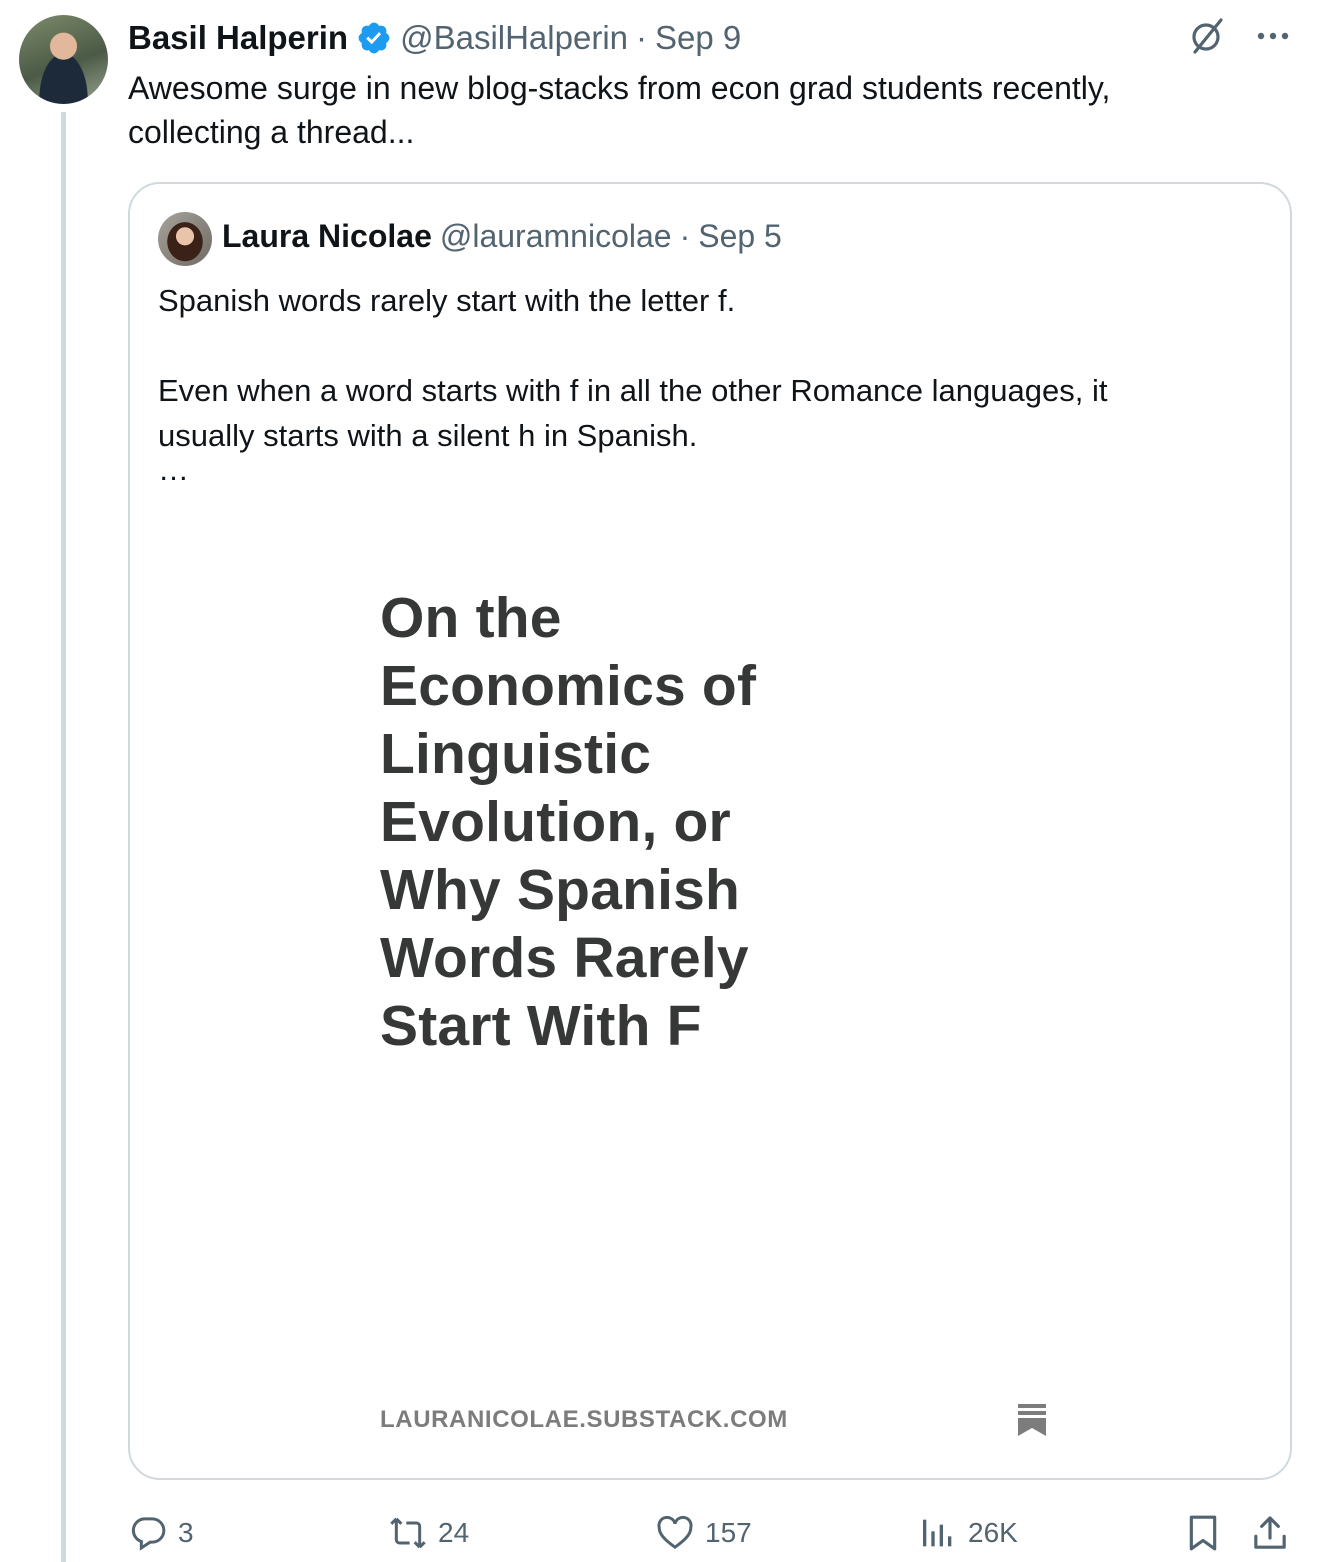 Image resolution: width=1323 pixels, height=1562 pixels. I want to click on bookmark-button, so click(1203, 1533).